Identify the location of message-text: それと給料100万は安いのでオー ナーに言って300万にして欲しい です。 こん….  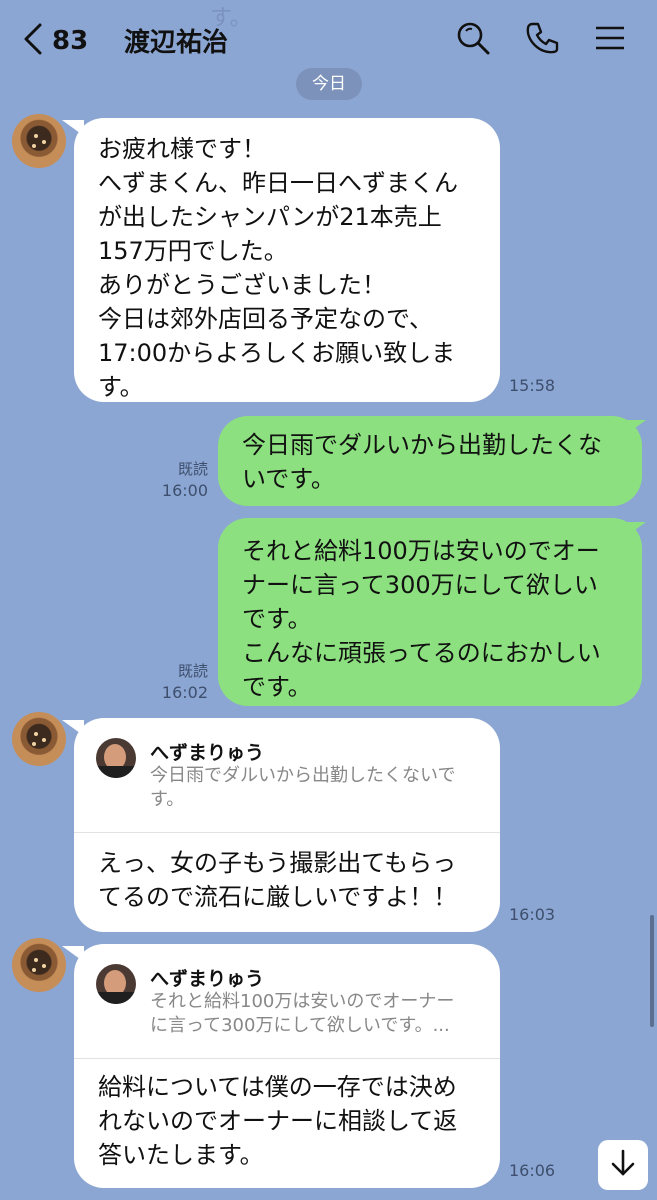
(421, 619).